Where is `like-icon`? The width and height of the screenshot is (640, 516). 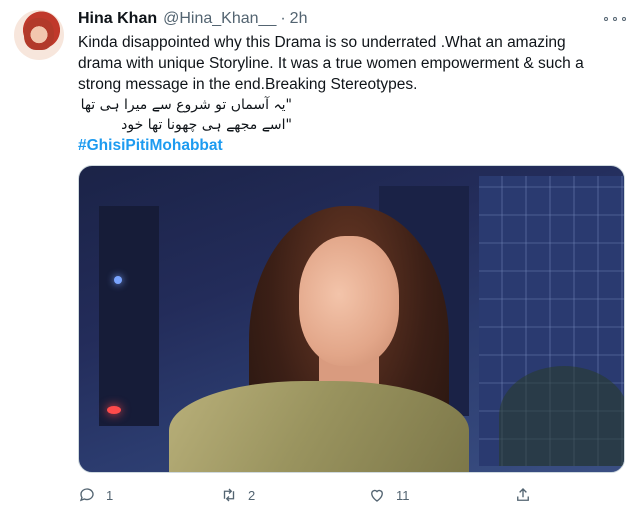
like-icon is located at coordinates (377, 495).